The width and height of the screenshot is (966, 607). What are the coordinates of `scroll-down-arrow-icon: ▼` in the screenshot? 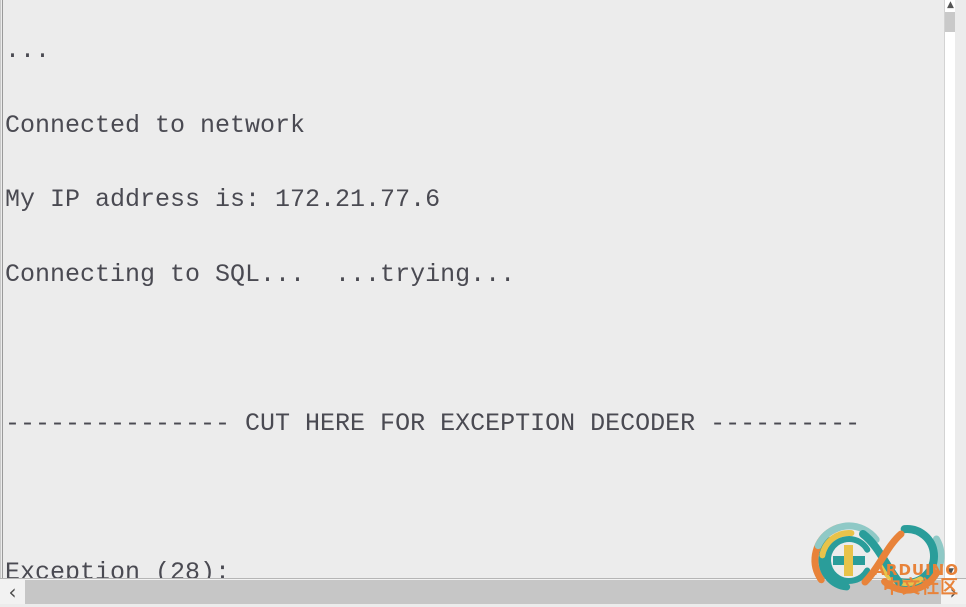 It's located at (950, 572).